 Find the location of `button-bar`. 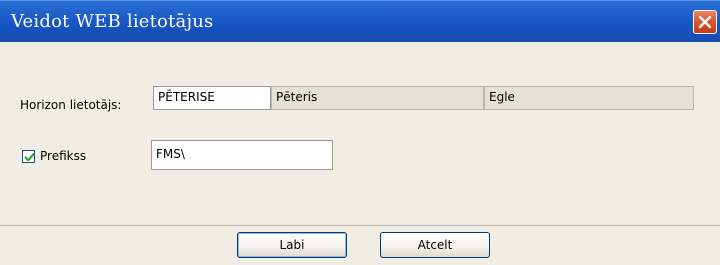

button-bar is located at coordinates (360, 245).